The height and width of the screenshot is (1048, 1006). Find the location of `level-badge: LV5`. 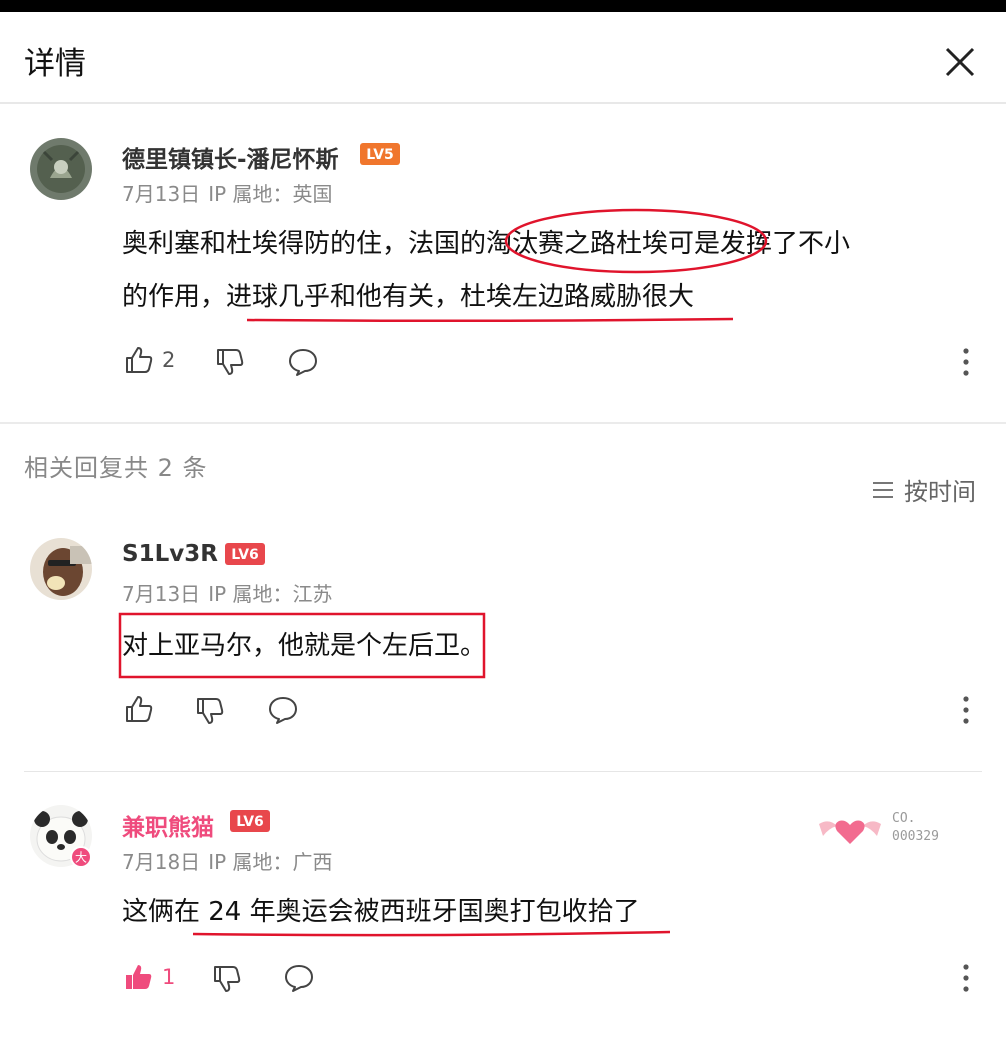

level-badge: LV5 is located at coordinates (380, 154).